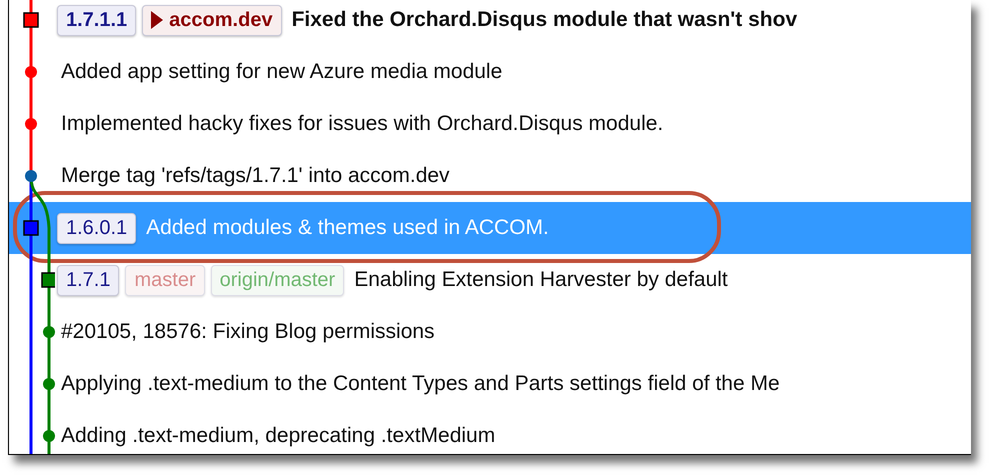 This screenshot has width=1000, height=475. I want to click on commit-row: Merge tag 'refs/tags/1.7.1' into accom.dev, so click(490, 176).